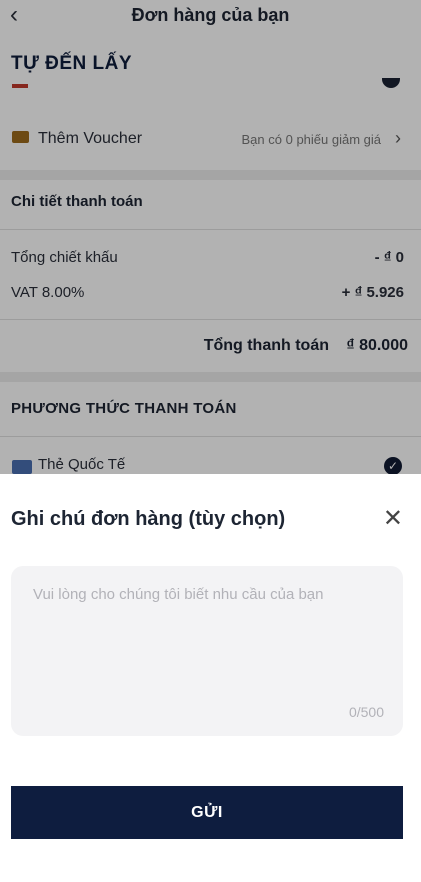 The width and height of the screenshot is (421, 882). What do you see at coordinates (393, 519) in the screenshot?
I see `close-icon: ✕` at bounding box center [393, 519].